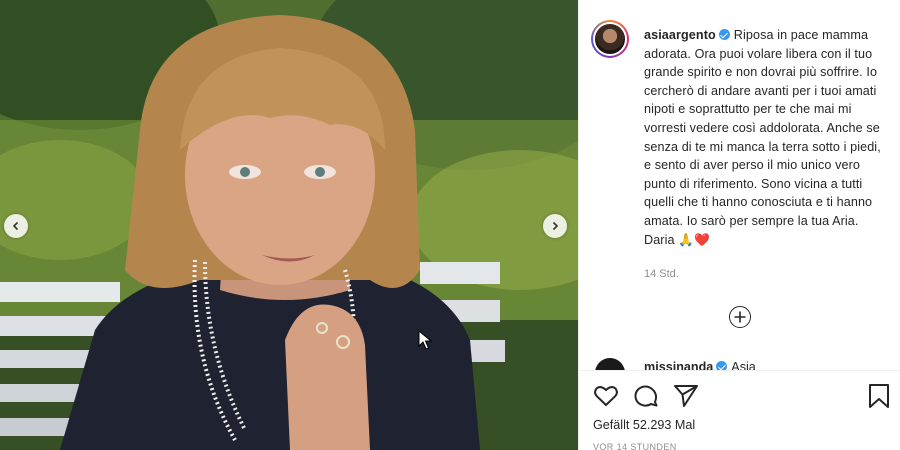  I want to click on paper-plane-icon, so click(686, 396).